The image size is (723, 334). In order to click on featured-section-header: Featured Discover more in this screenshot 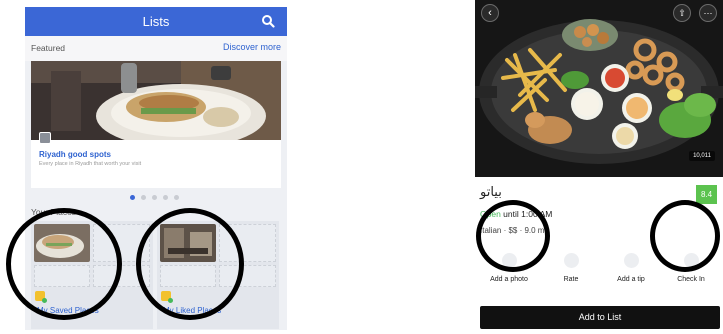, I will do `click(156, 48)`.